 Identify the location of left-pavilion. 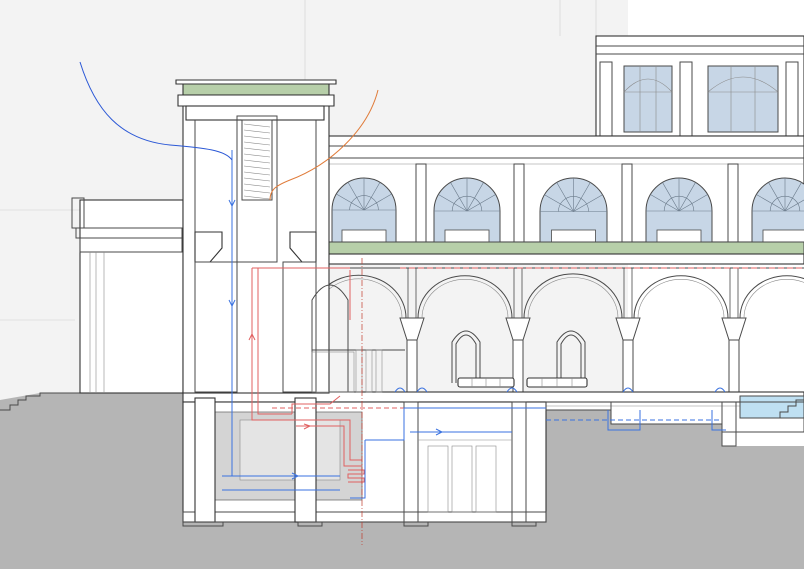
(127, 295).